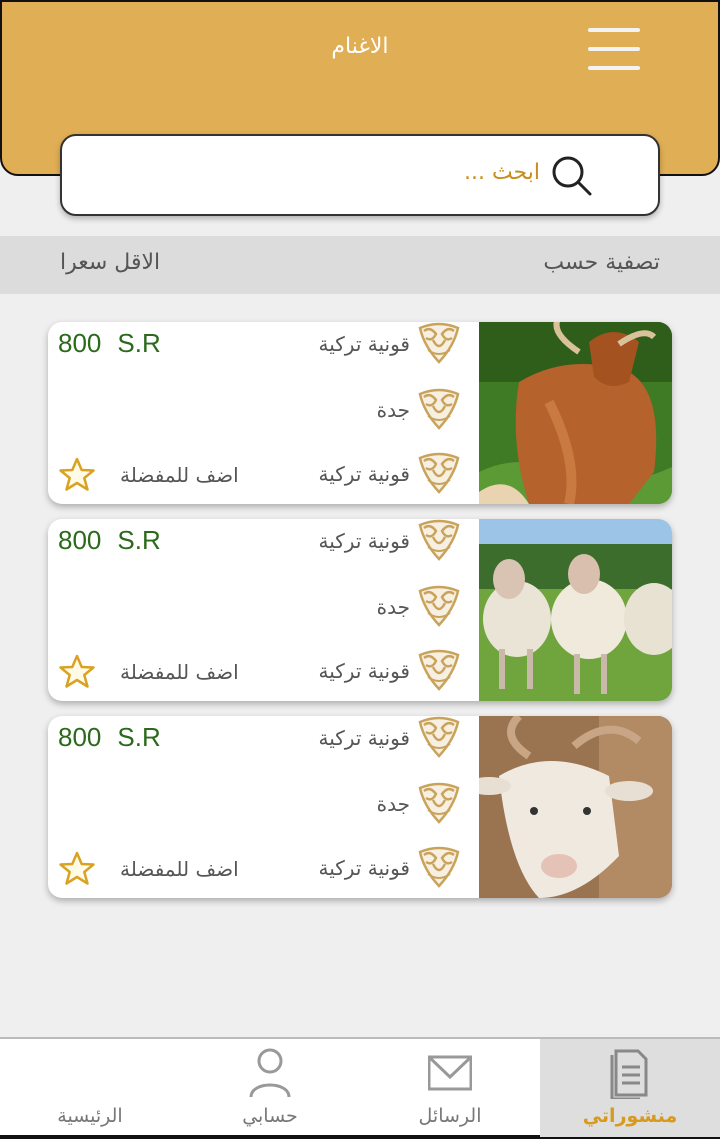 This screenshot has height=1139, width=720. What do you see at coordinates (450, 1116) in the screenshot?
I see `nav-messages-label: الرسائل` at bounding box center [450, 1116].